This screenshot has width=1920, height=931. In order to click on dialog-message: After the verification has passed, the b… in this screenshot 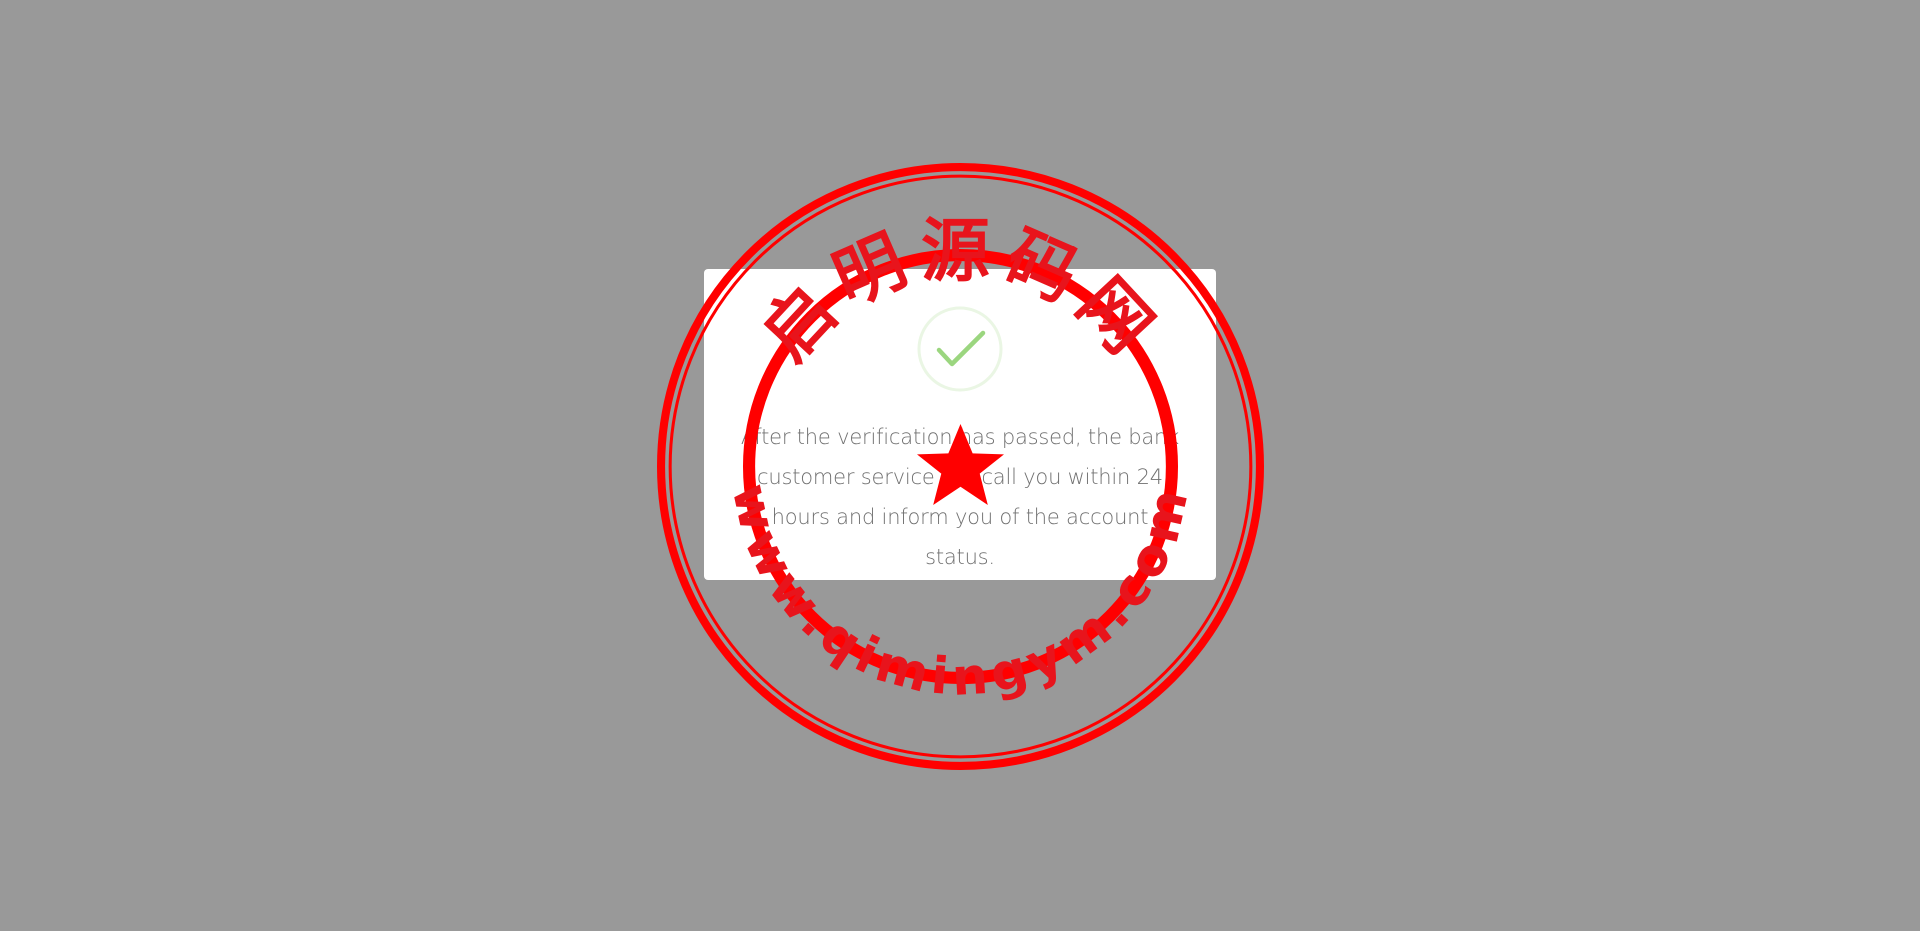, I will do `click(960, 497)`.